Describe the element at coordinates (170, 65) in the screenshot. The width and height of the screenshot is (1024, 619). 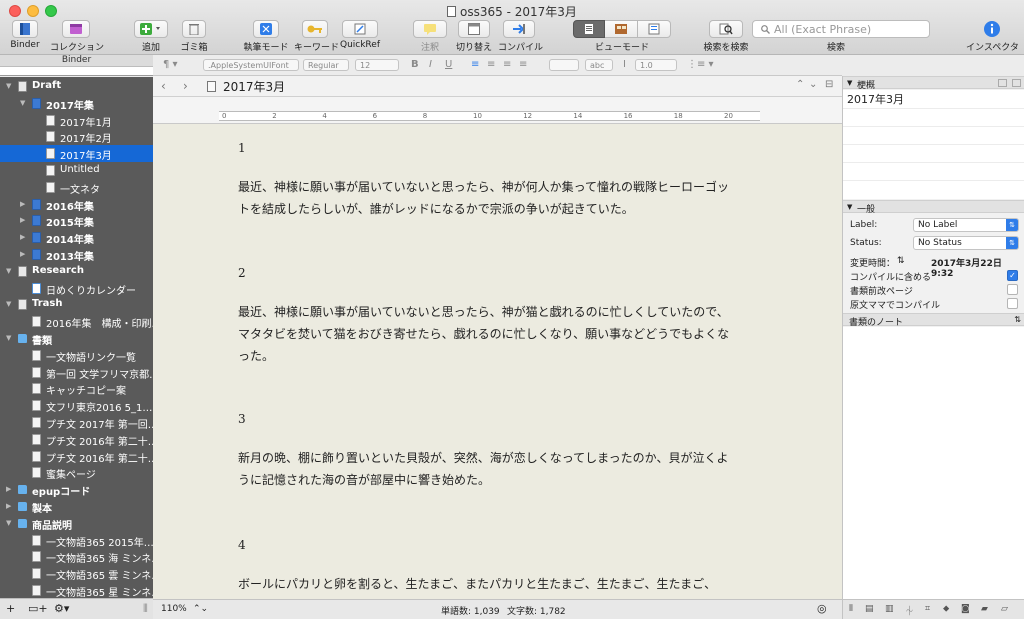
I see `paragraph-style-icon: ¶ ▾` at that location.